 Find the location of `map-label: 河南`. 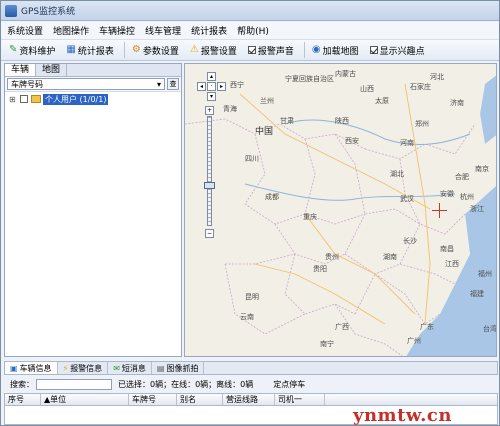

map-label: 河南 is located at coordinates (407, 143).